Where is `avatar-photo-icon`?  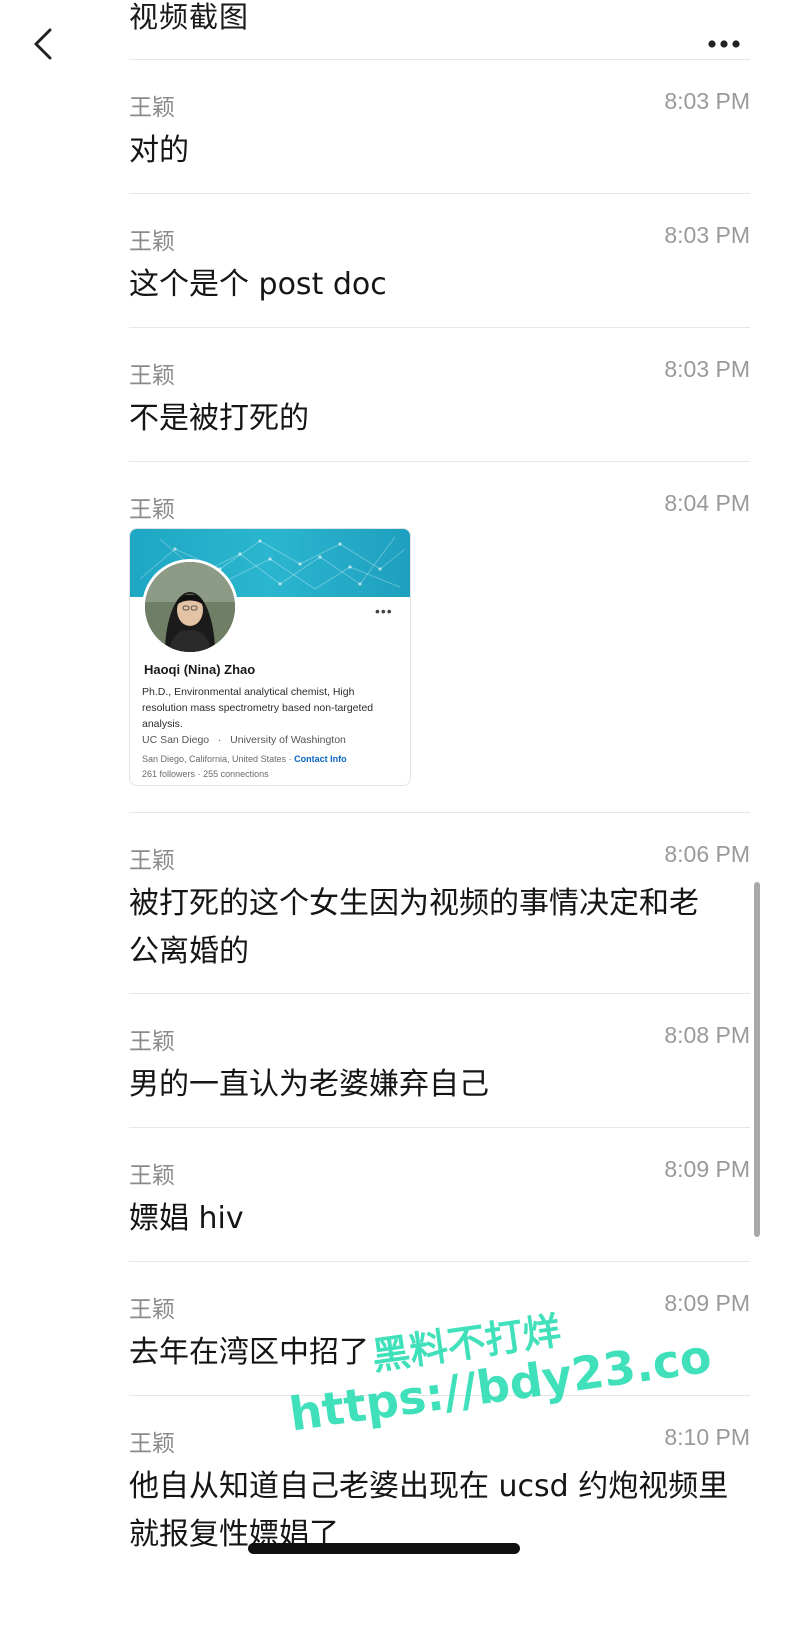 avatar-photo-icon is located at coordinates (190, 607).